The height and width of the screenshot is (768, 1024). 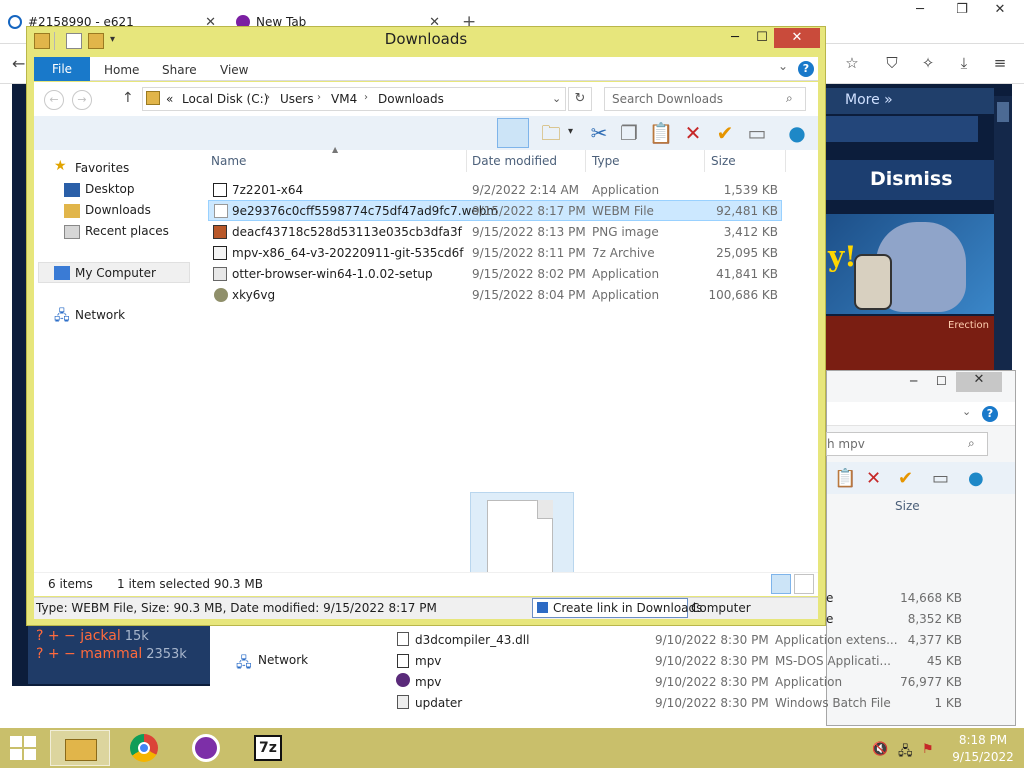 I want to click on chevron-down-icon: ⌄, so click(x=966, y=411).